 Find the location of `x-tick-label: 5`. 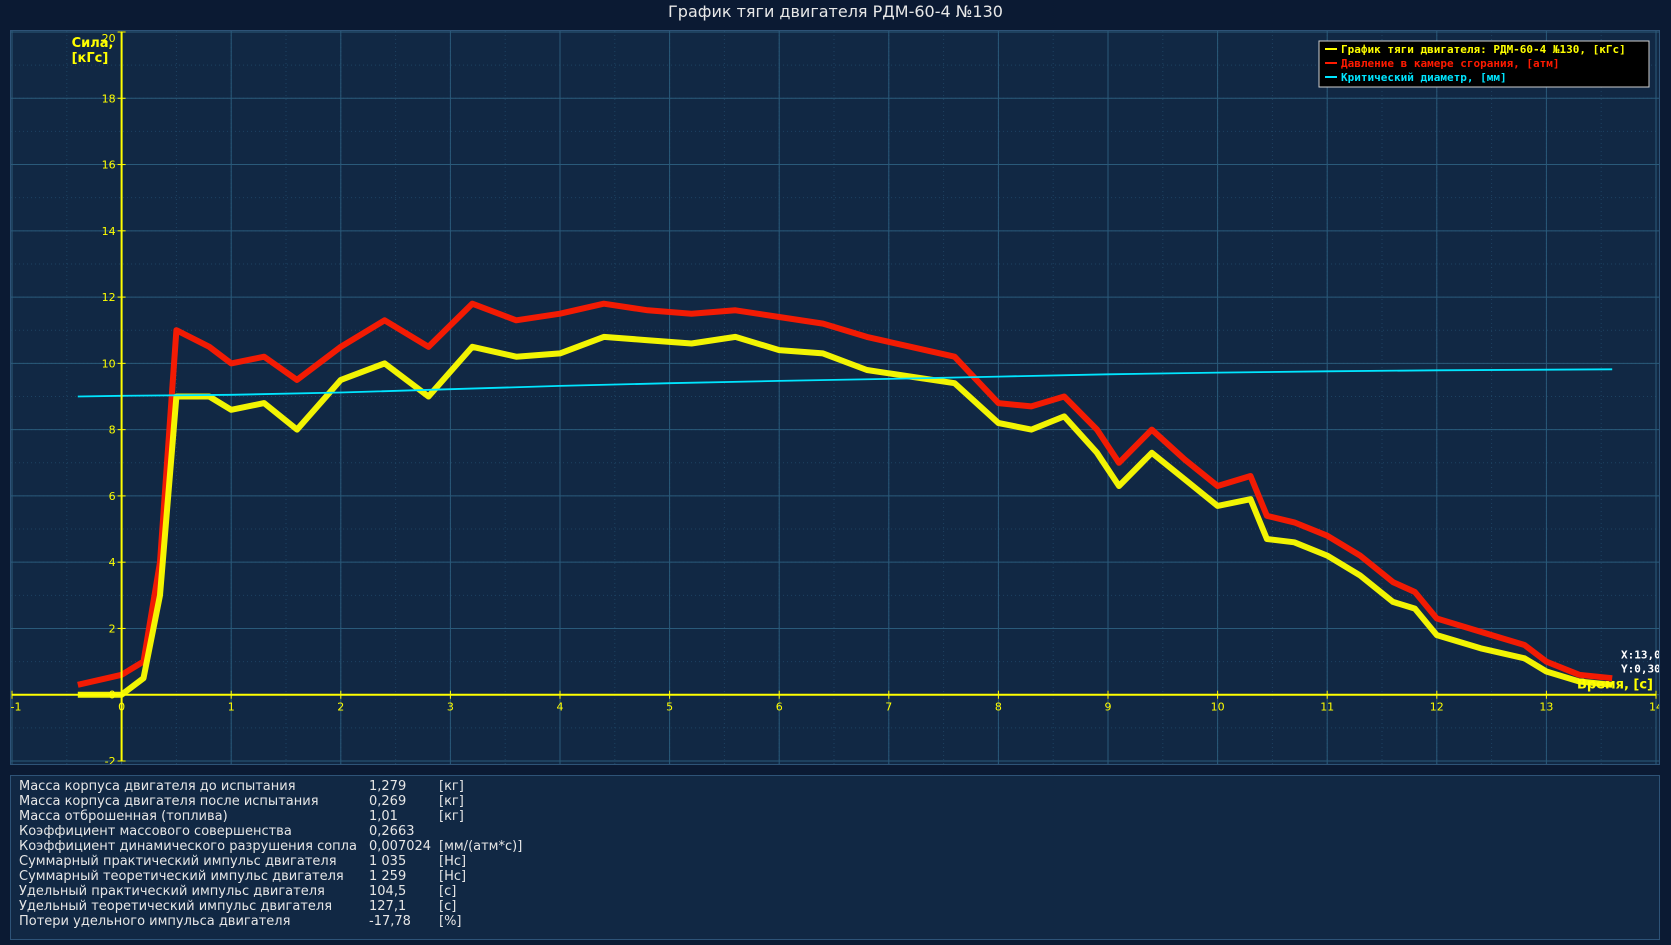

x-tick-label: 5 is located at coordinates (669, 707).